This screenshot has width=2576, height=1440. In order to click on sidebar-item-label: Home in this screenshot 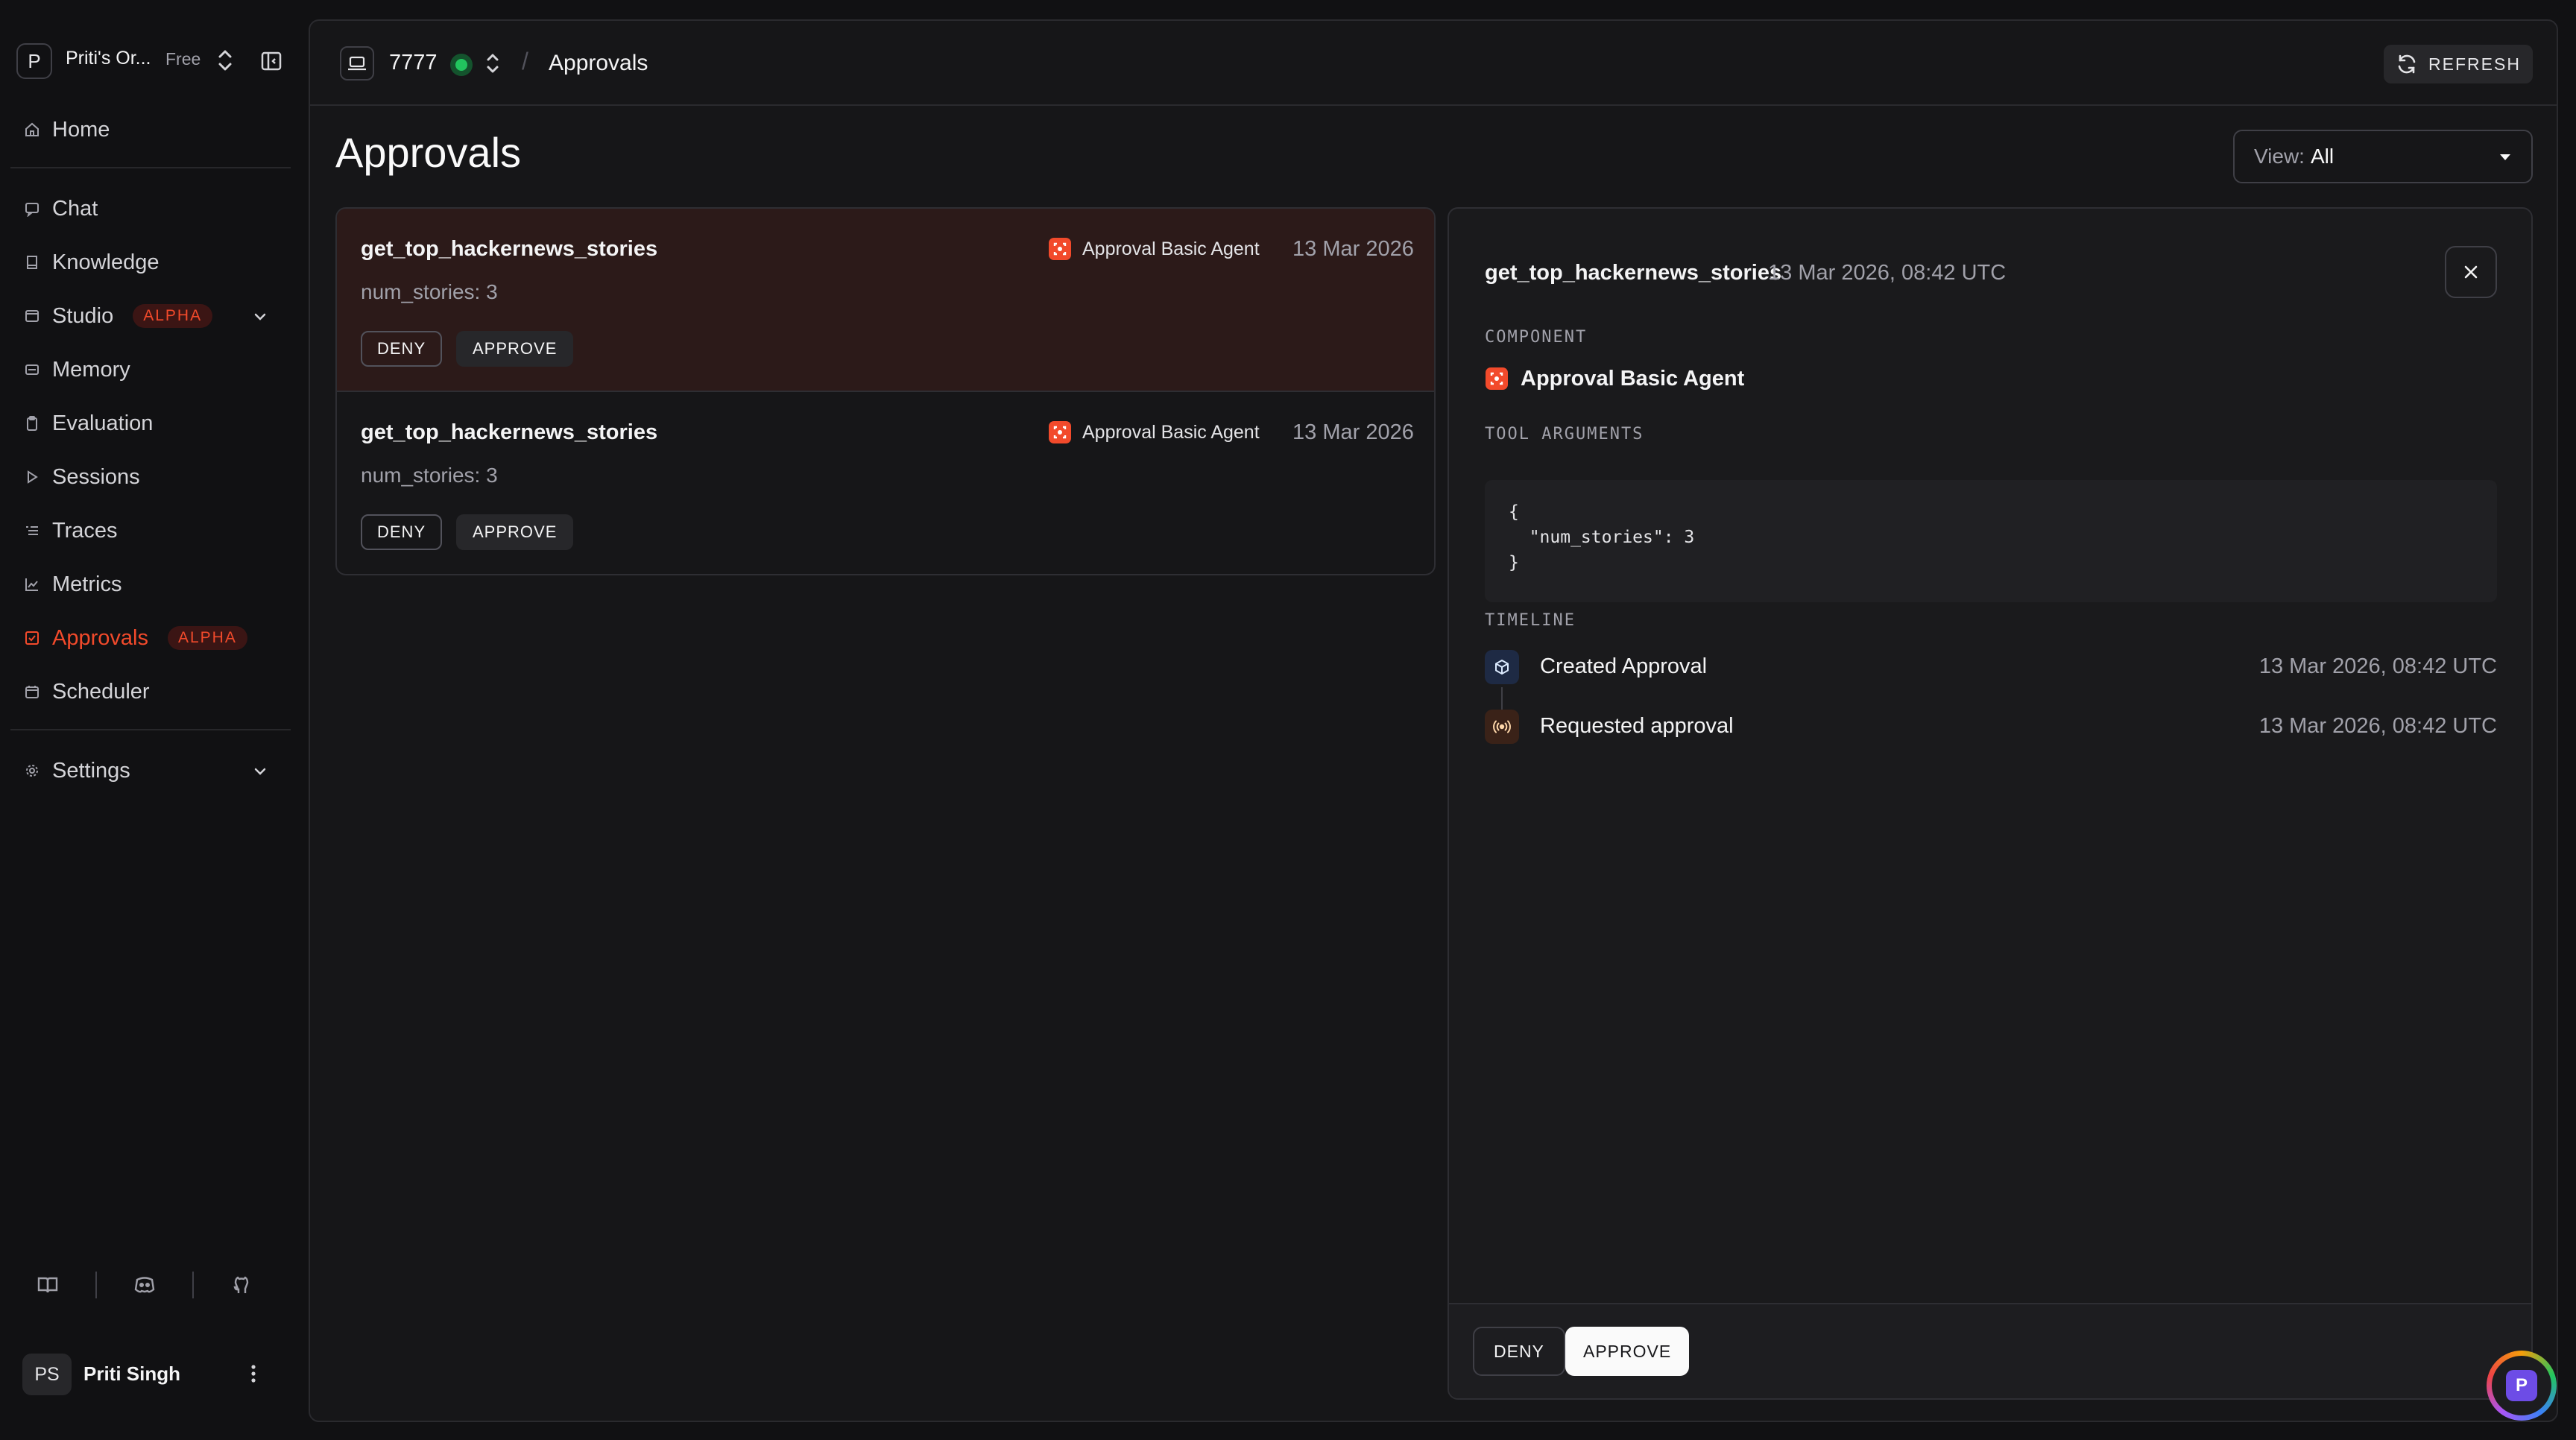, I will do `click(81, 129)`.